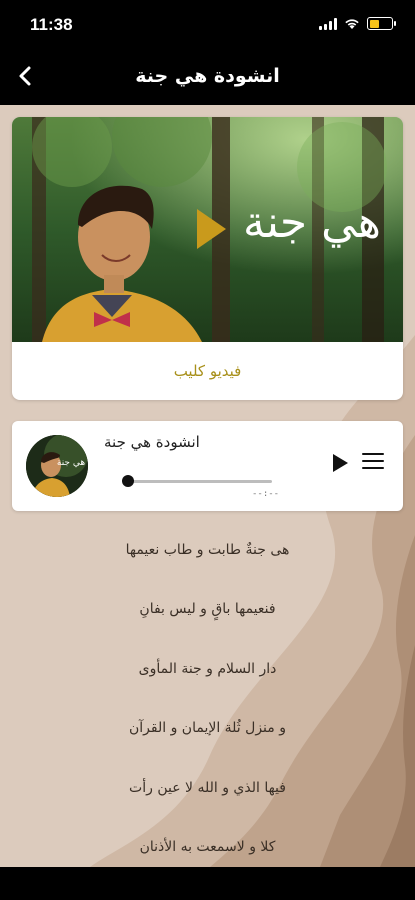 Image resolution: width=415 pixels, height=900 pixels. I want to click on menu-button, so click(373, 463).